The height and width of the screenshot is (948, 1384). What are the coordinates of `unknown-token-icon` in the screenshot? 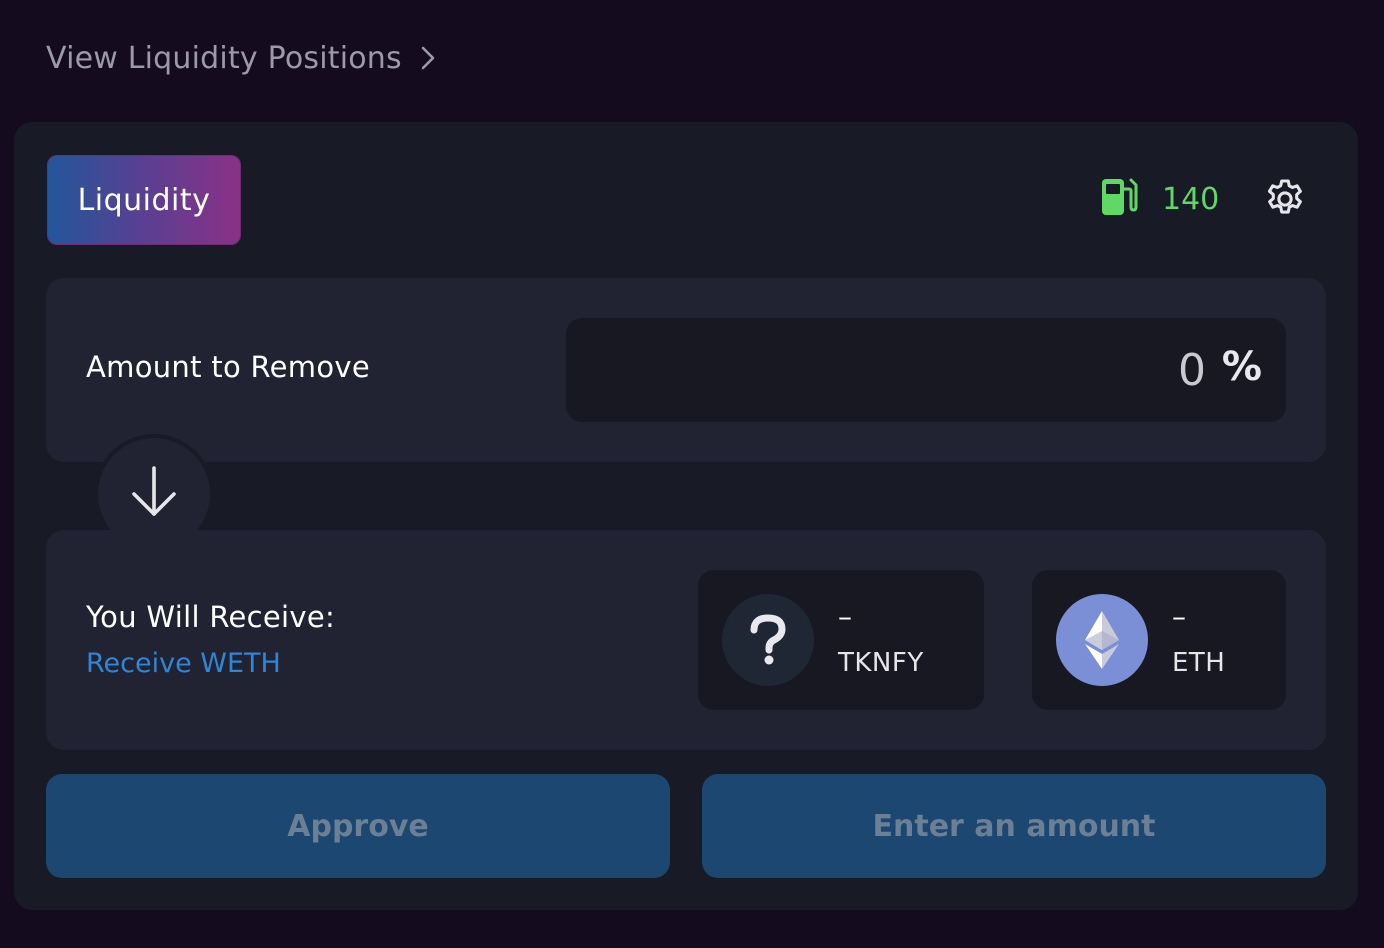 It's located at (768, 640).